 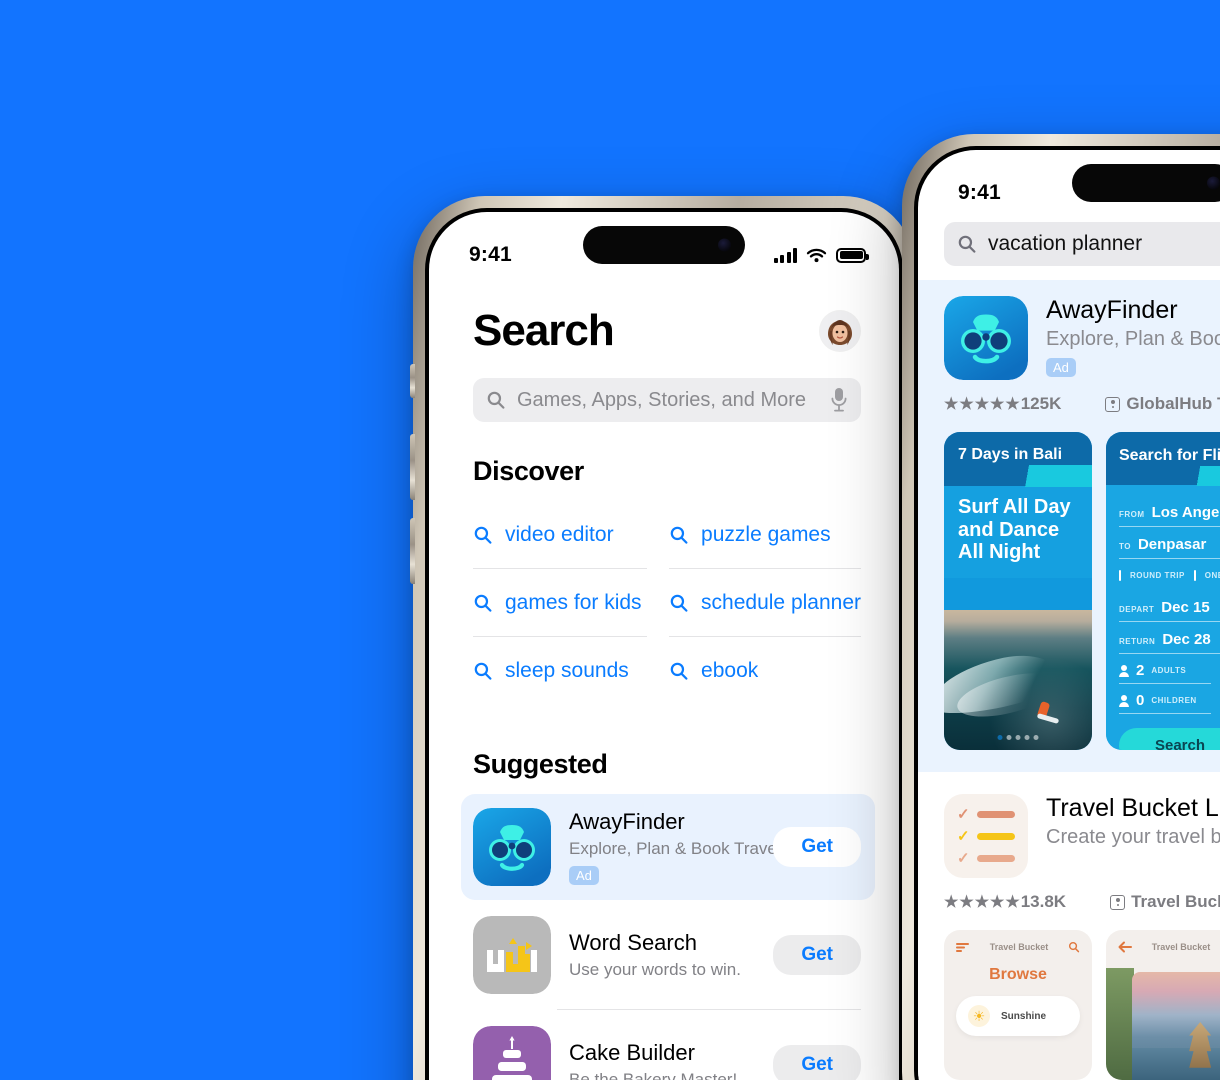 I want to click on page-header: Search, so click(x=664, y=317).